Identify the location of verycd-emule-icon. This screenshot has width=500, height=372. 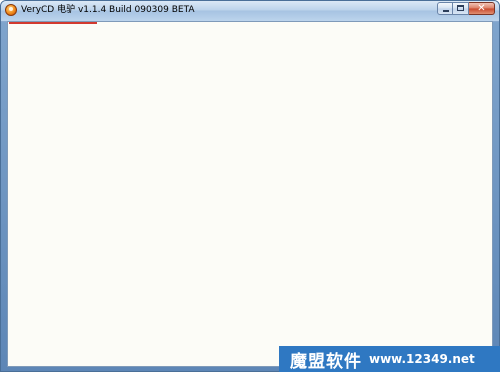
(11, 10).